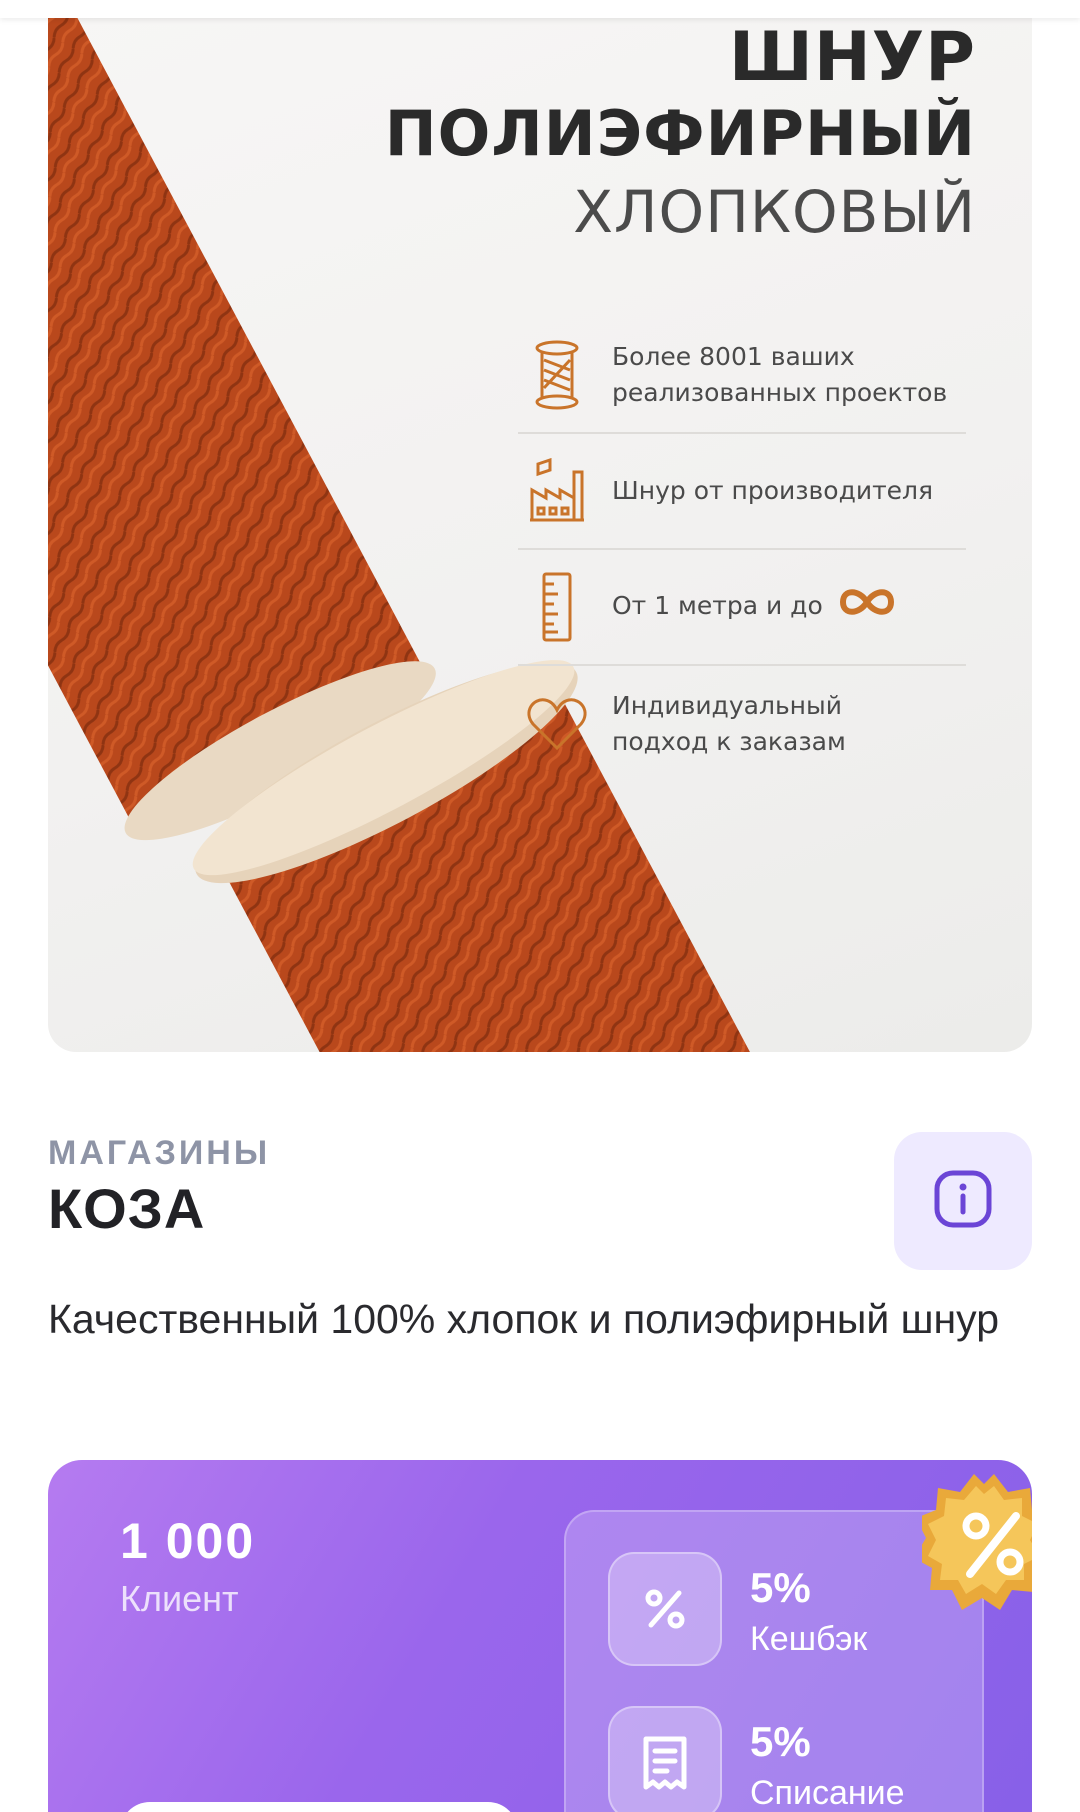 The height and width of the screenshot is (1812, 1080). I want to click on feature-item: От 1 метра и до, so click(742, 608).